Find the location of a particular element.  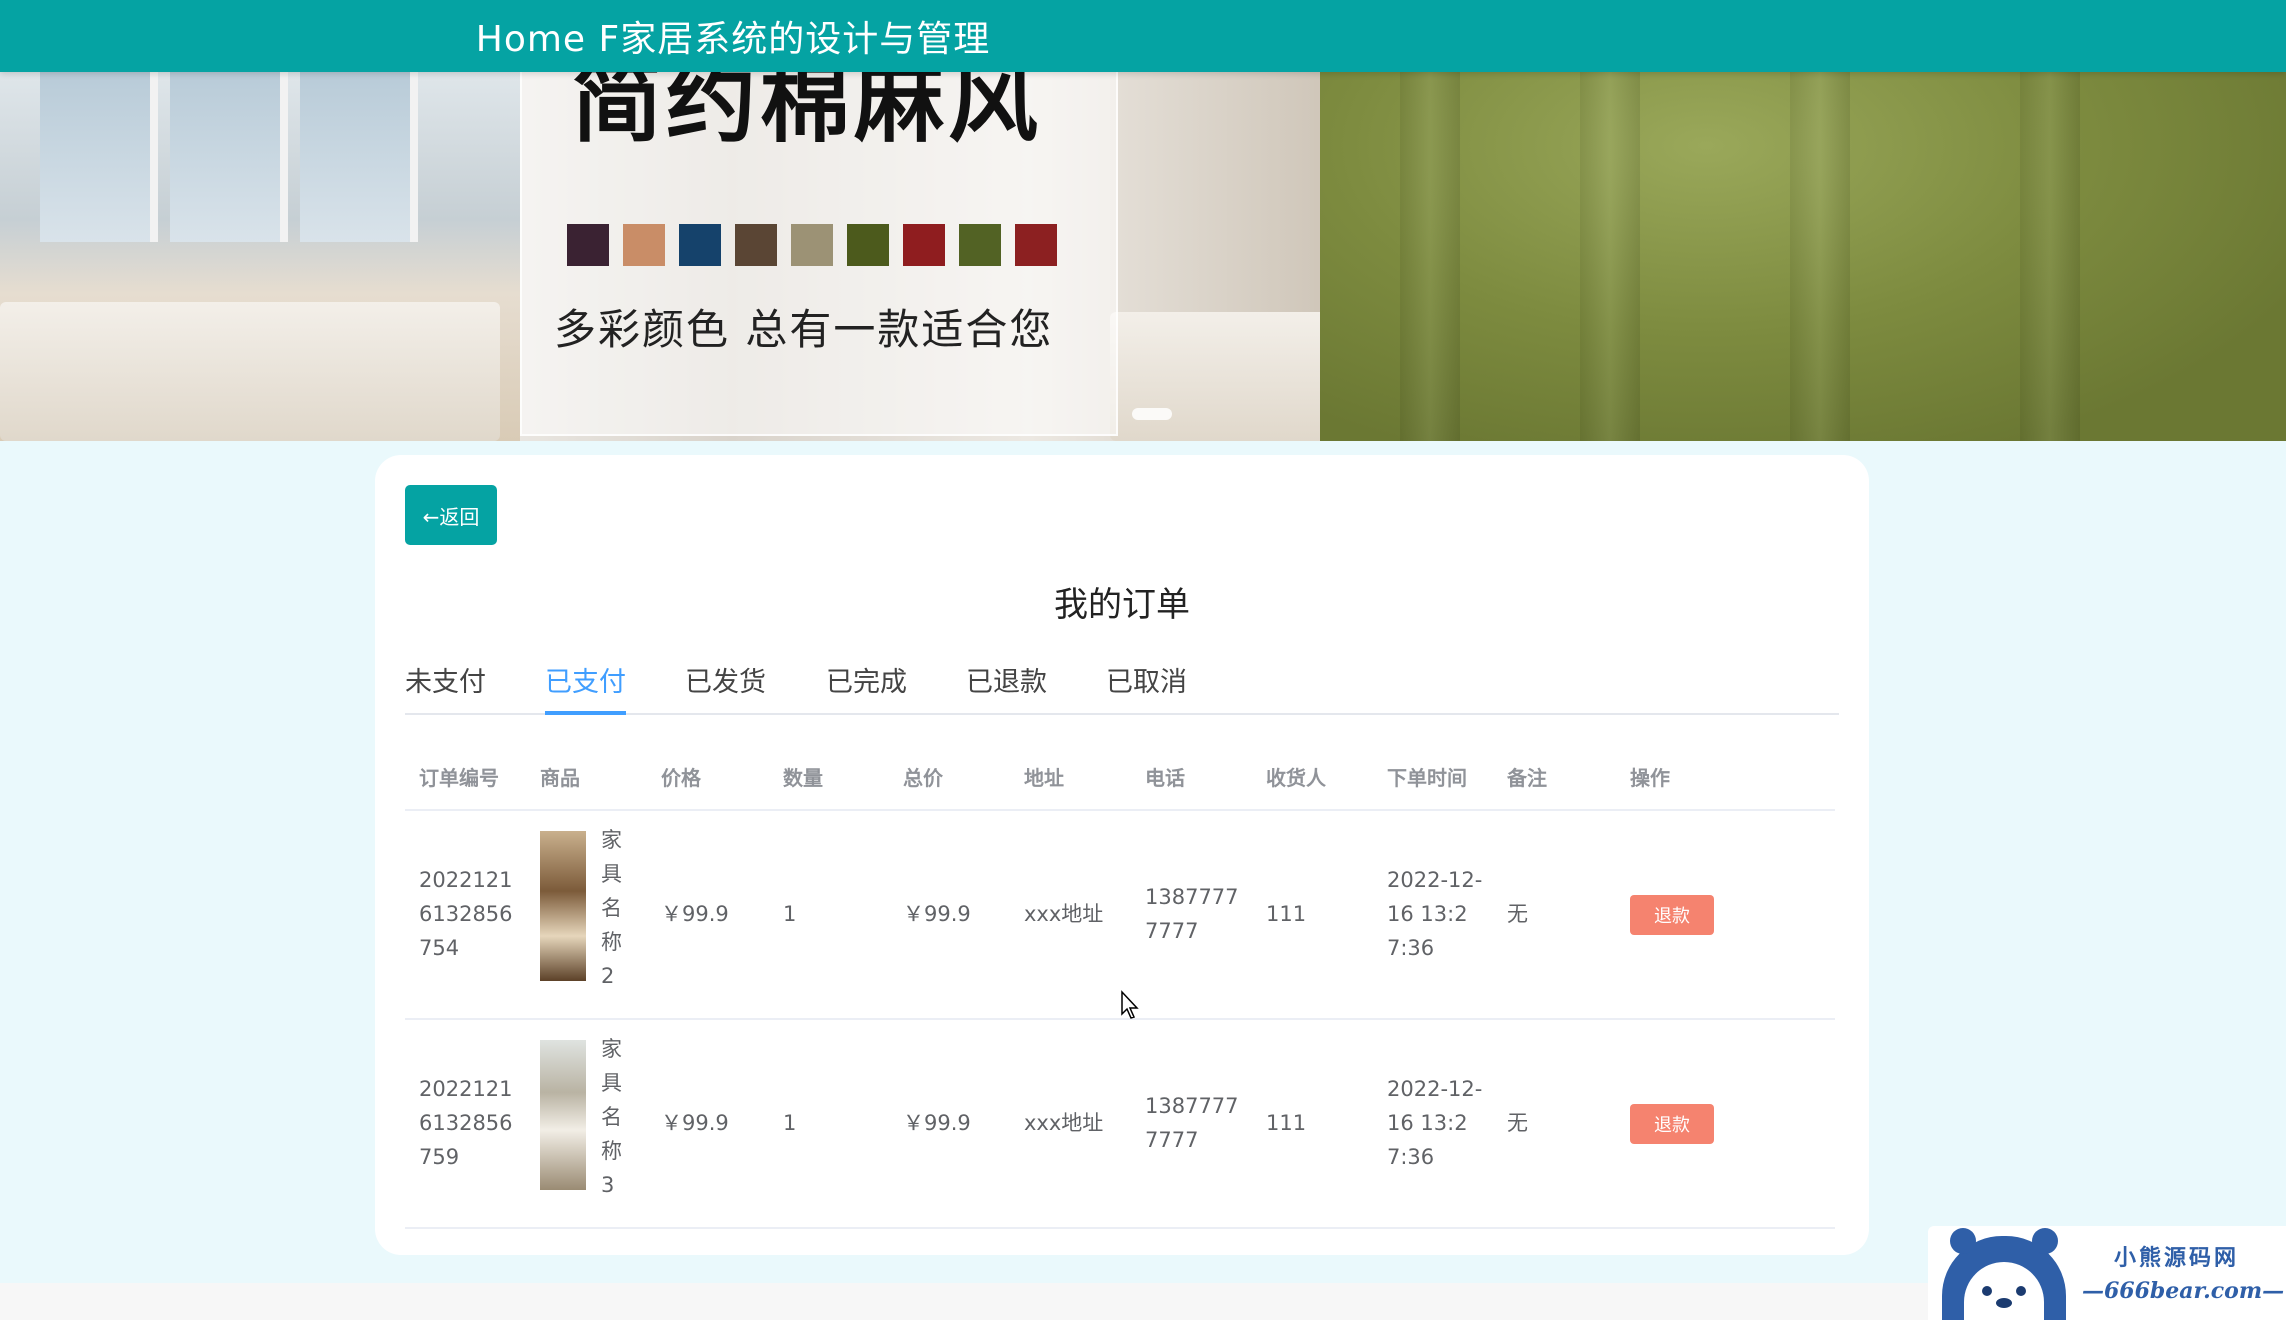

tab-completed: 已完成 is located at coordinates (866, 687).